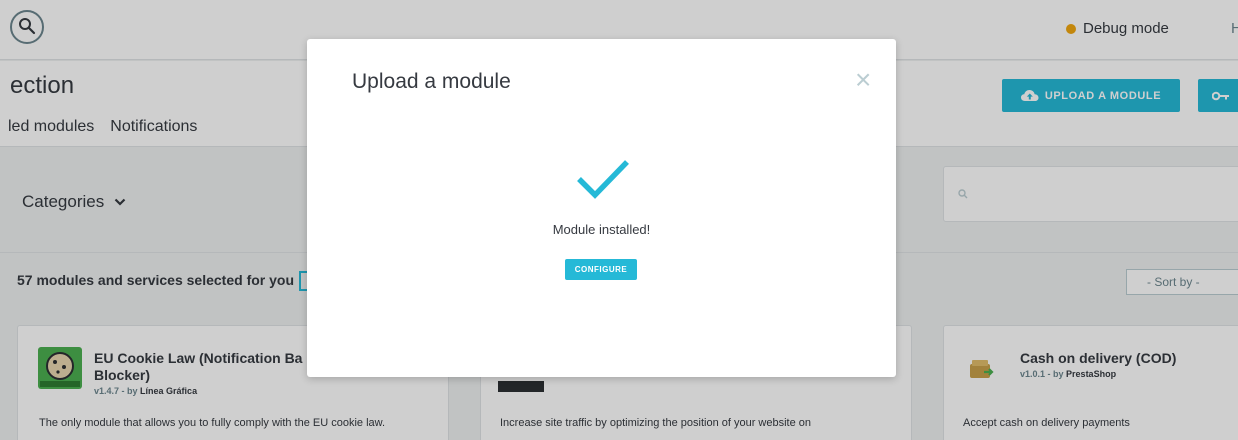 The width and height of the screenshot is (1238, 440). Describe the element at coordinates (431, 81) in the screenshot. I see `modal-title: Upload a module` at that location.